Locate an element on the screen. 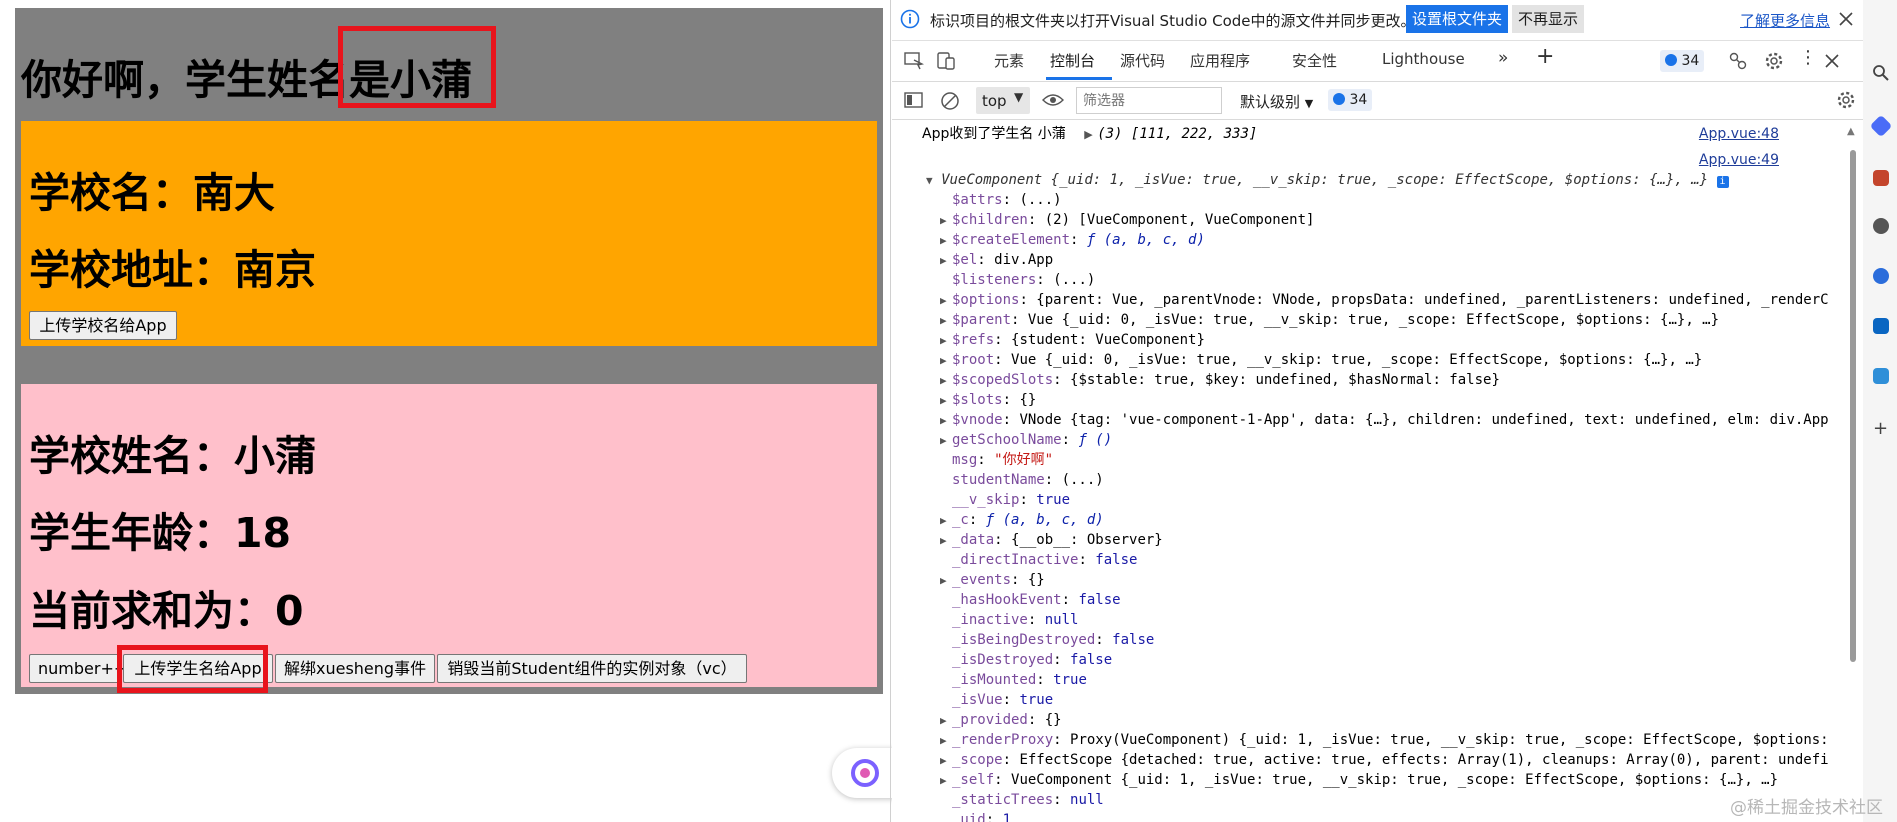  property-row: ▶ _data: {__ob__: Observer} is located at coordinates (1051, 540).